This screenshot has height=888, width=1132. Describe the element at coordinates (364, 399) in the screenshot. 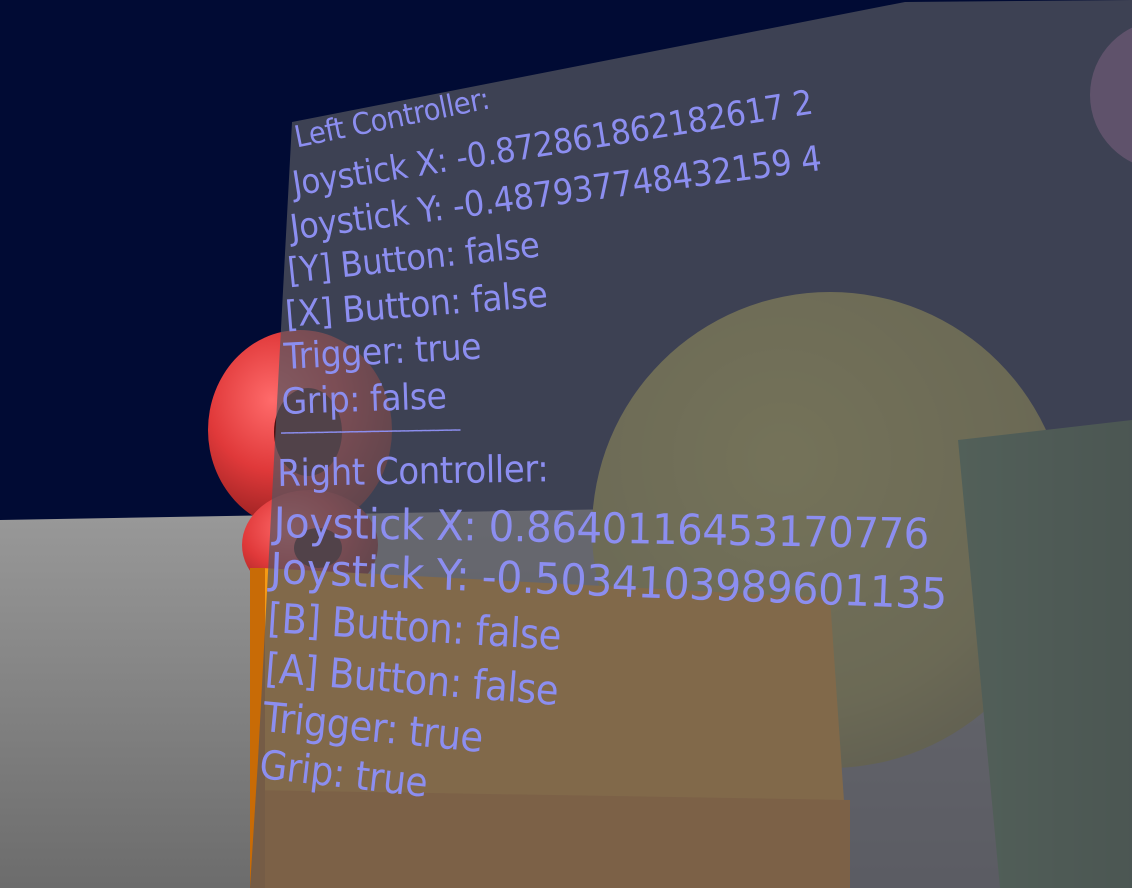

I see `left-grip: Grip: false` at that location.